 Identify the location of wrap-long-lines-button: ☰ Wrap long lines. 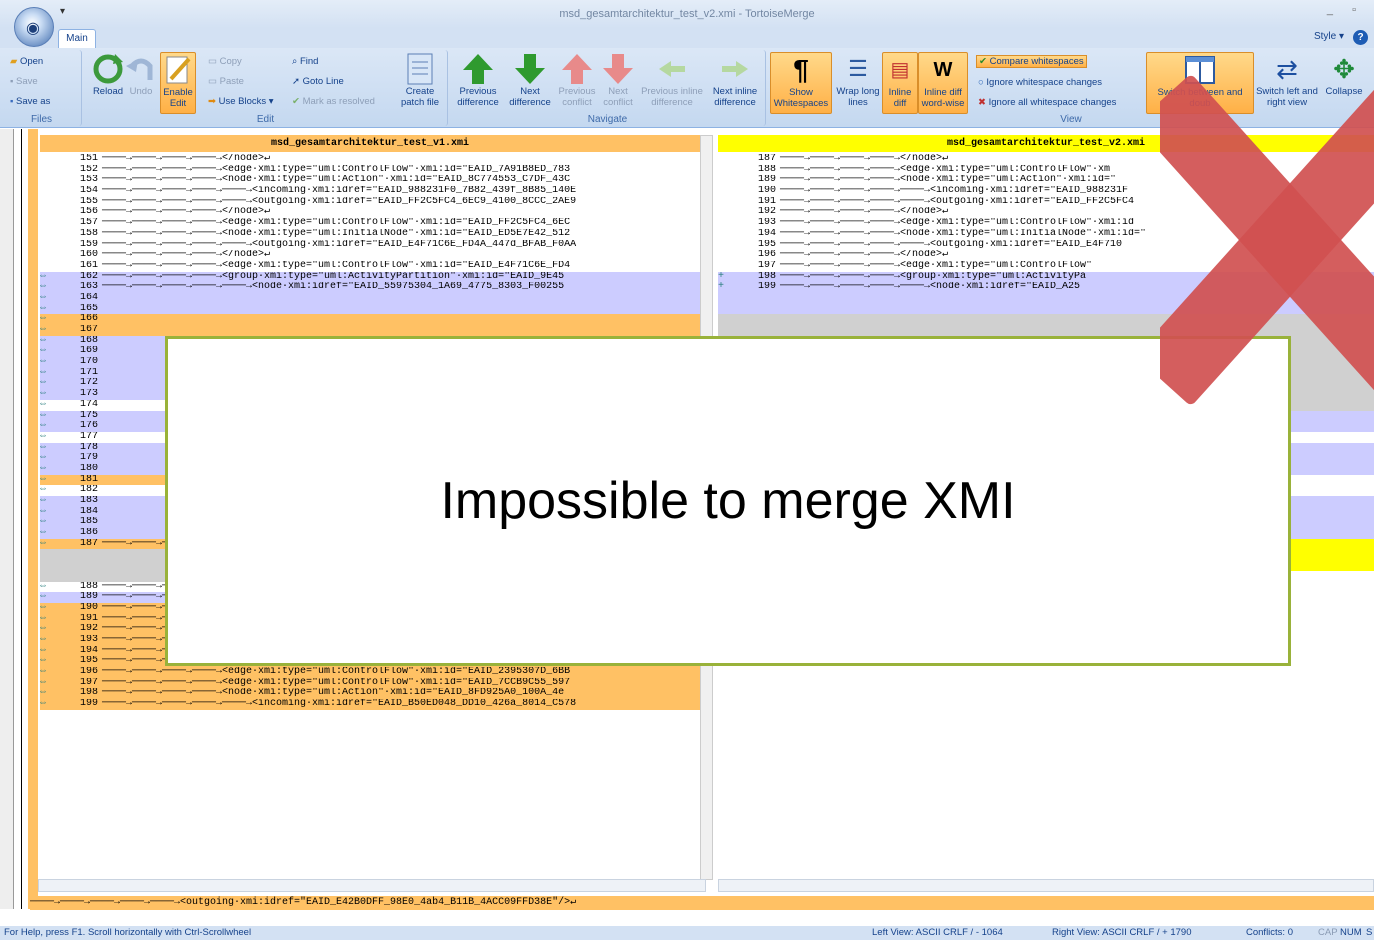
(858, 80).